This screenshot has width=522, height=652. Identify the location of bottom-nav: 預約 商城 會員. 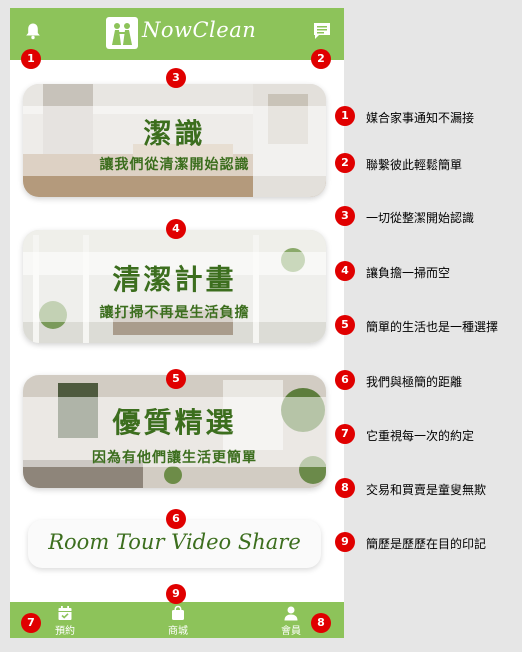
(177, 620).